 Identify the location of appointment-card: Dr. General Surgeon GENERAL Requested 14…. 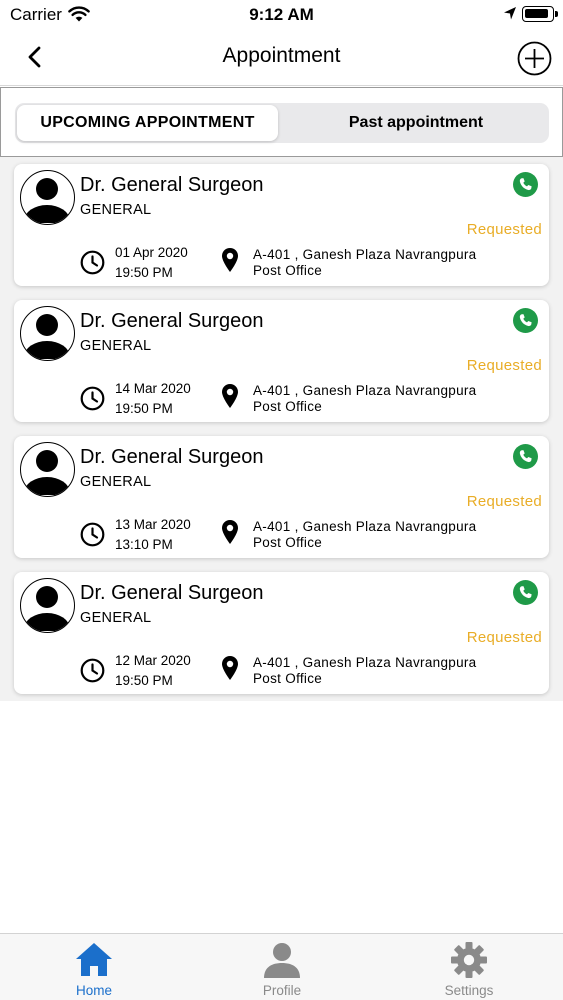
(281, 361).